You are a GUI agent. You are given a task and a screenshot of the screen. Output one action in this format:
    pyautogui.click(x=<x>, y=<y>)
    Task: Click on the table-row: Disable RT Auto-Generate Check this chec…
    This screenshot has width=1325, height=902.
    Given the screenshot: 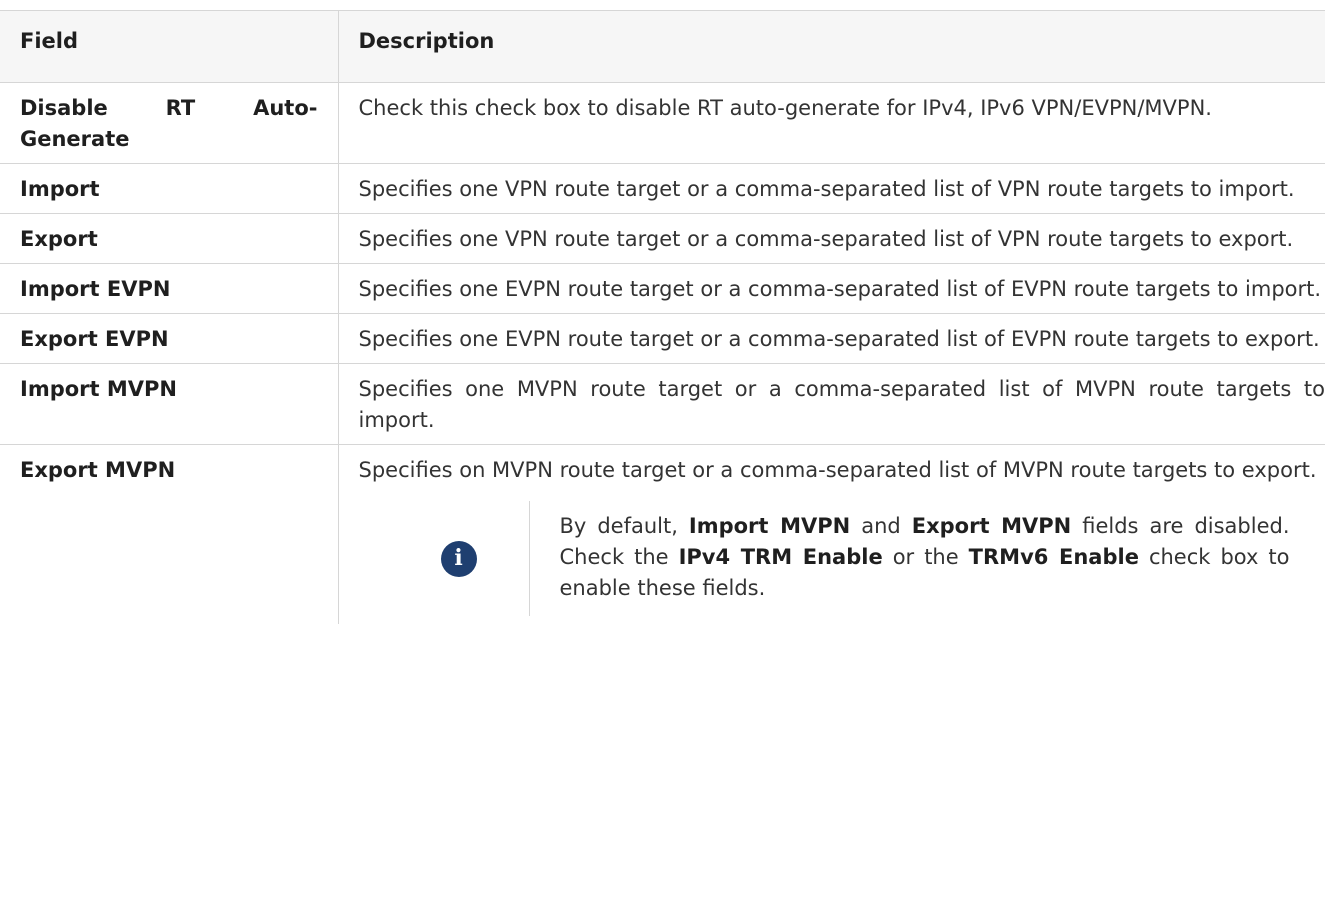 What is the action you would take?
    pyautogui.click(x=662, y=123)
    